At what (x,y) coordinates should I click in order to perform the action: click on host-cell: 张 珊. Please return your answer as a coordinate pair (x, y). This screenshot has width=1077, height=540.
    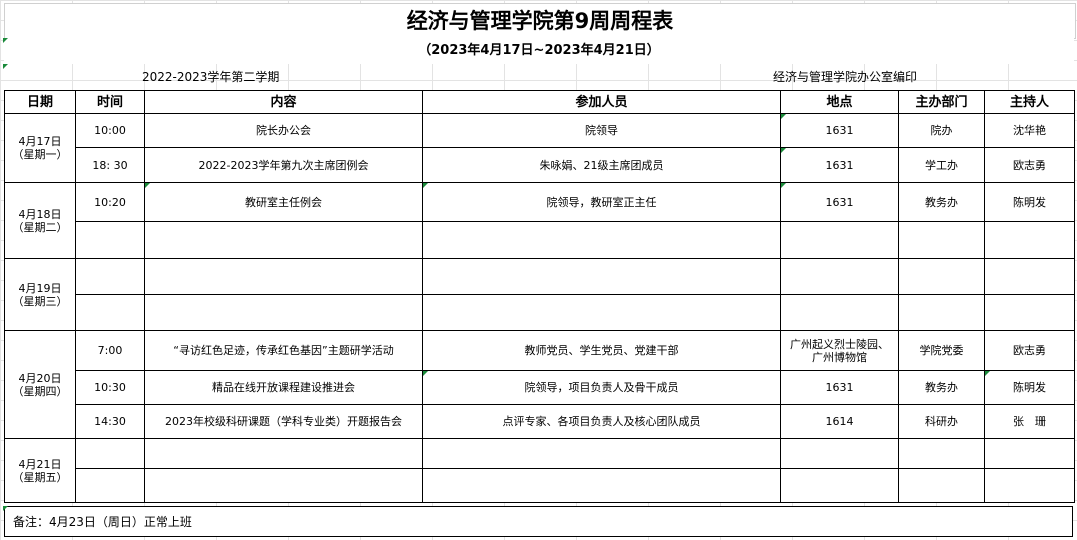
    Looking at the image, I should click on (1029, 421).